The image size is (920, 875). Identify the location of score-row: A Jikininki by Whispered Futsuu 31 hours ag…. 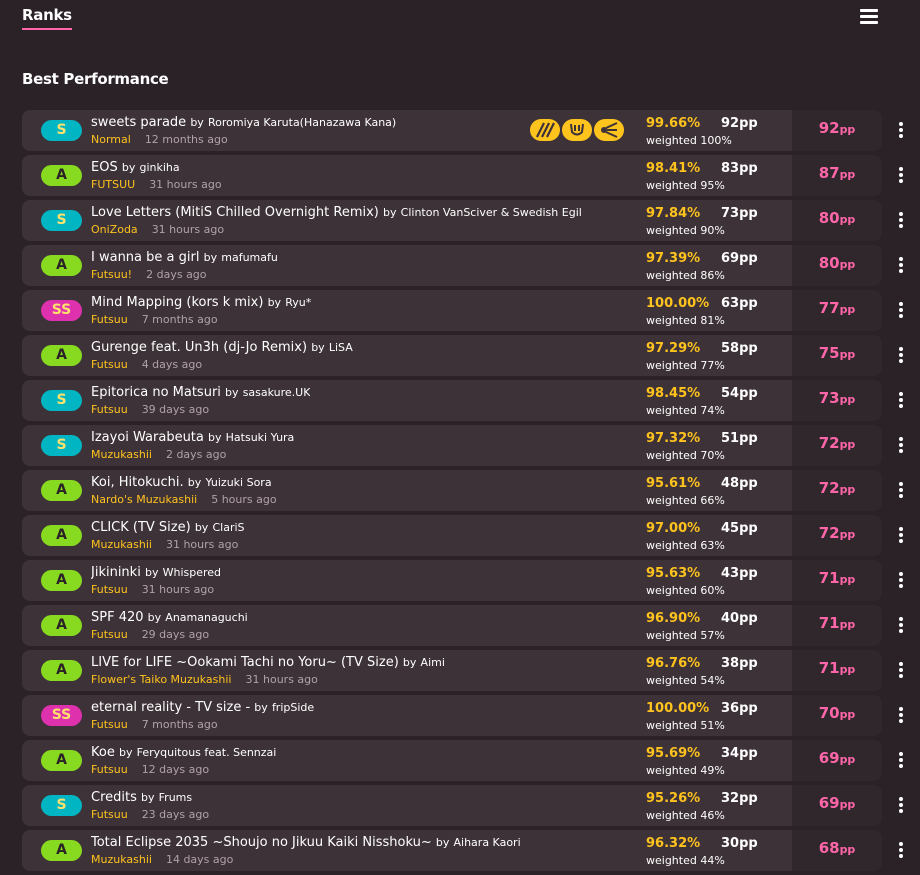
(471, 580).